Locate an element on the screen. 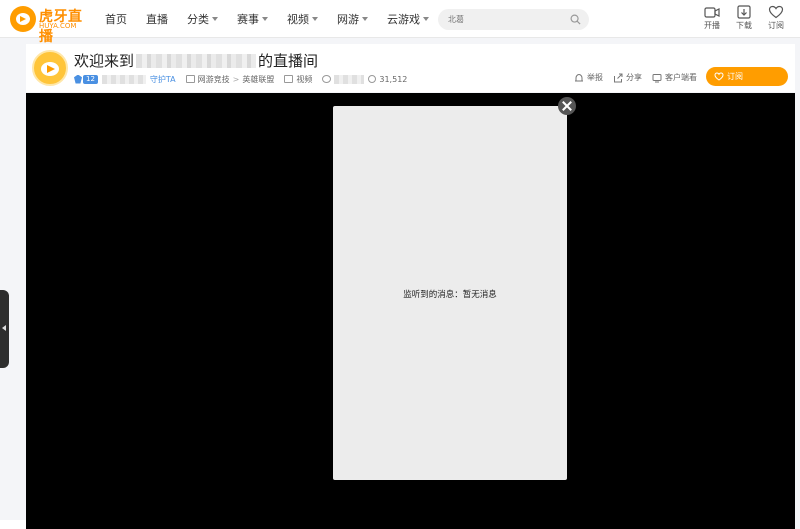 The height and width of the screenshot is (529, 800). nav-category-label: 分类 is located at coordinates (198, 19).